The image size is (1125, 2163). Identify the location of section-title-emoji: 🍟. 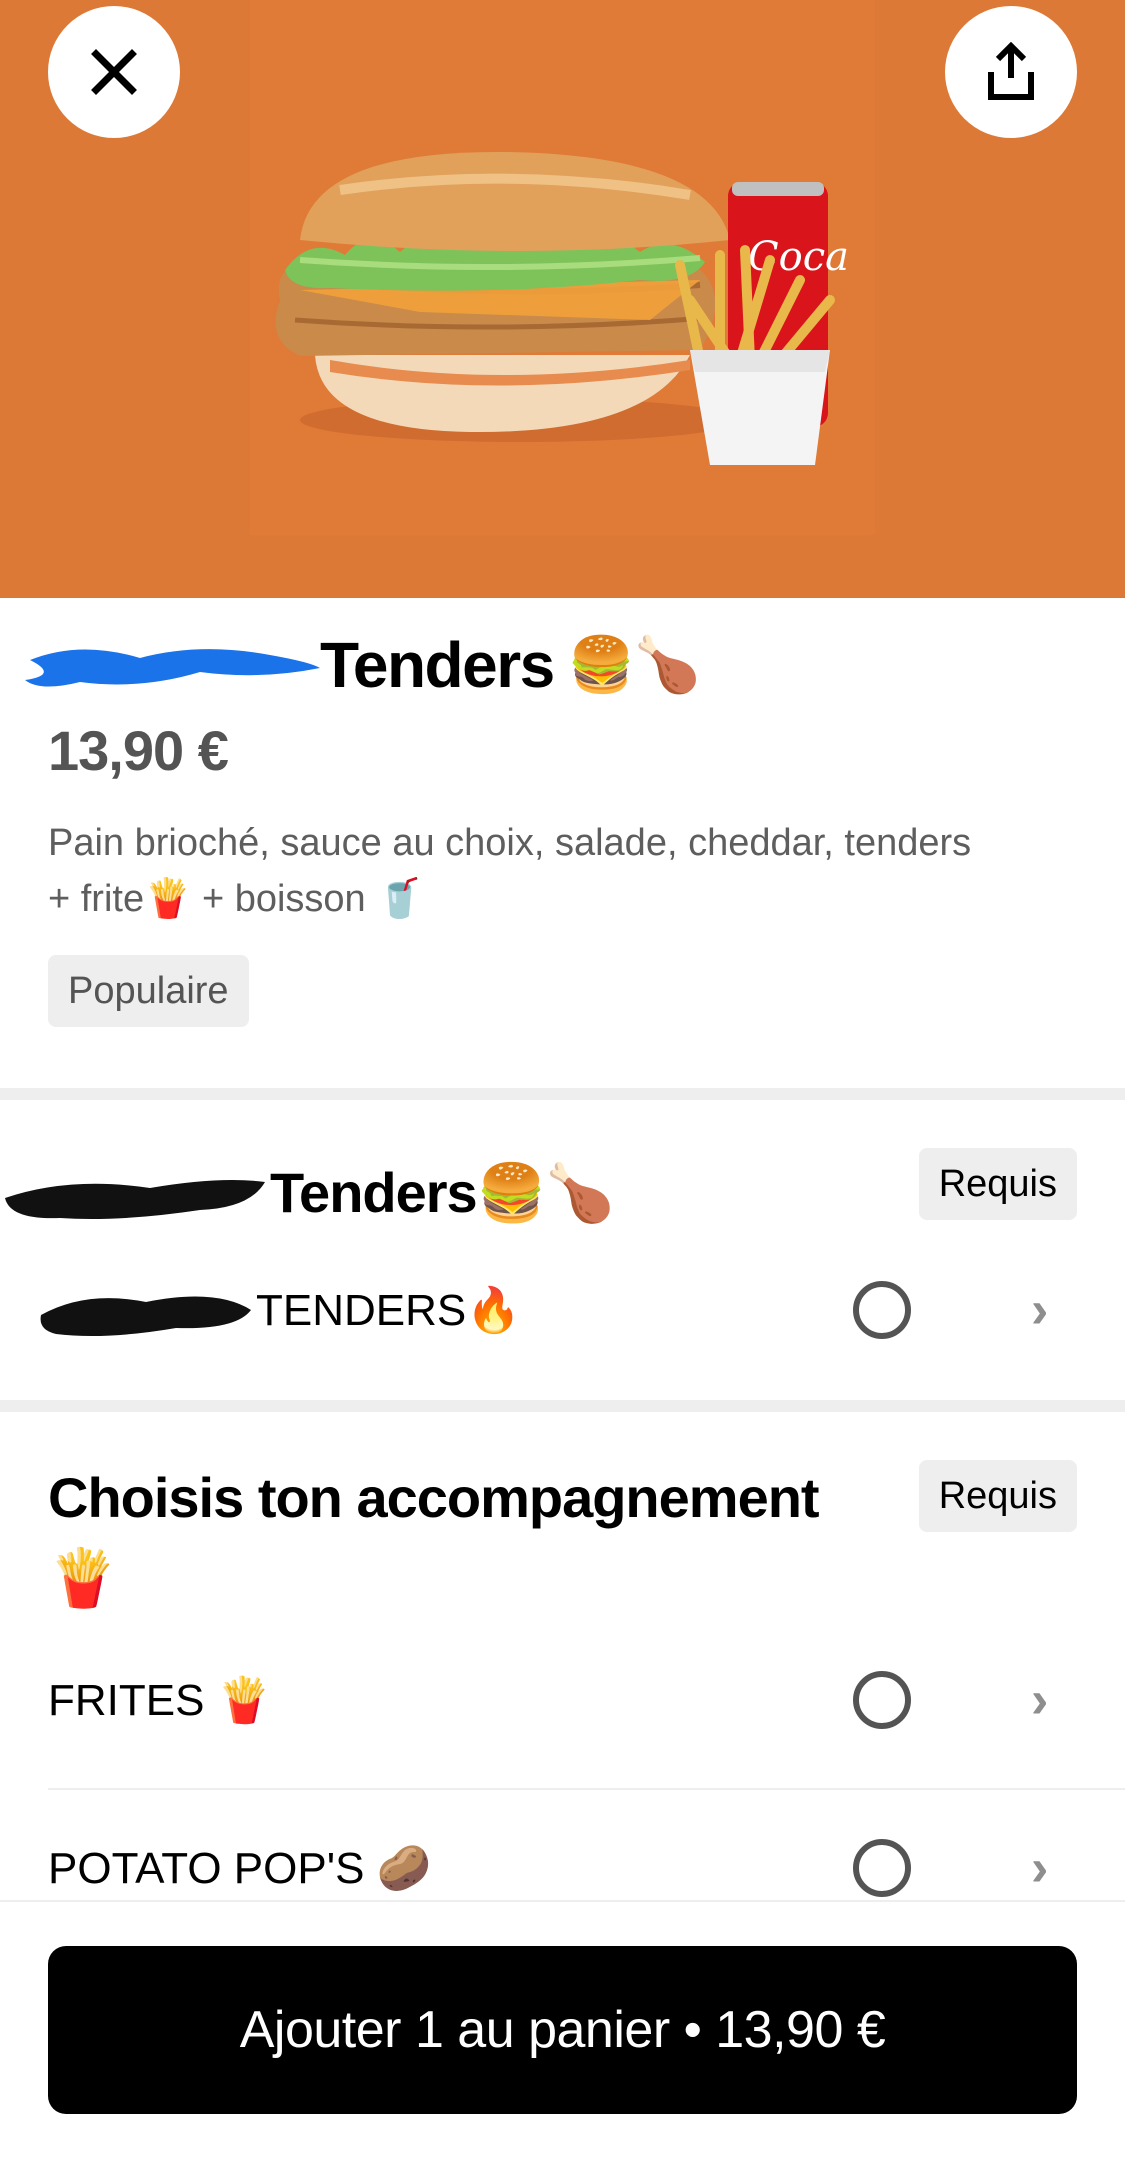
(83, 1578).